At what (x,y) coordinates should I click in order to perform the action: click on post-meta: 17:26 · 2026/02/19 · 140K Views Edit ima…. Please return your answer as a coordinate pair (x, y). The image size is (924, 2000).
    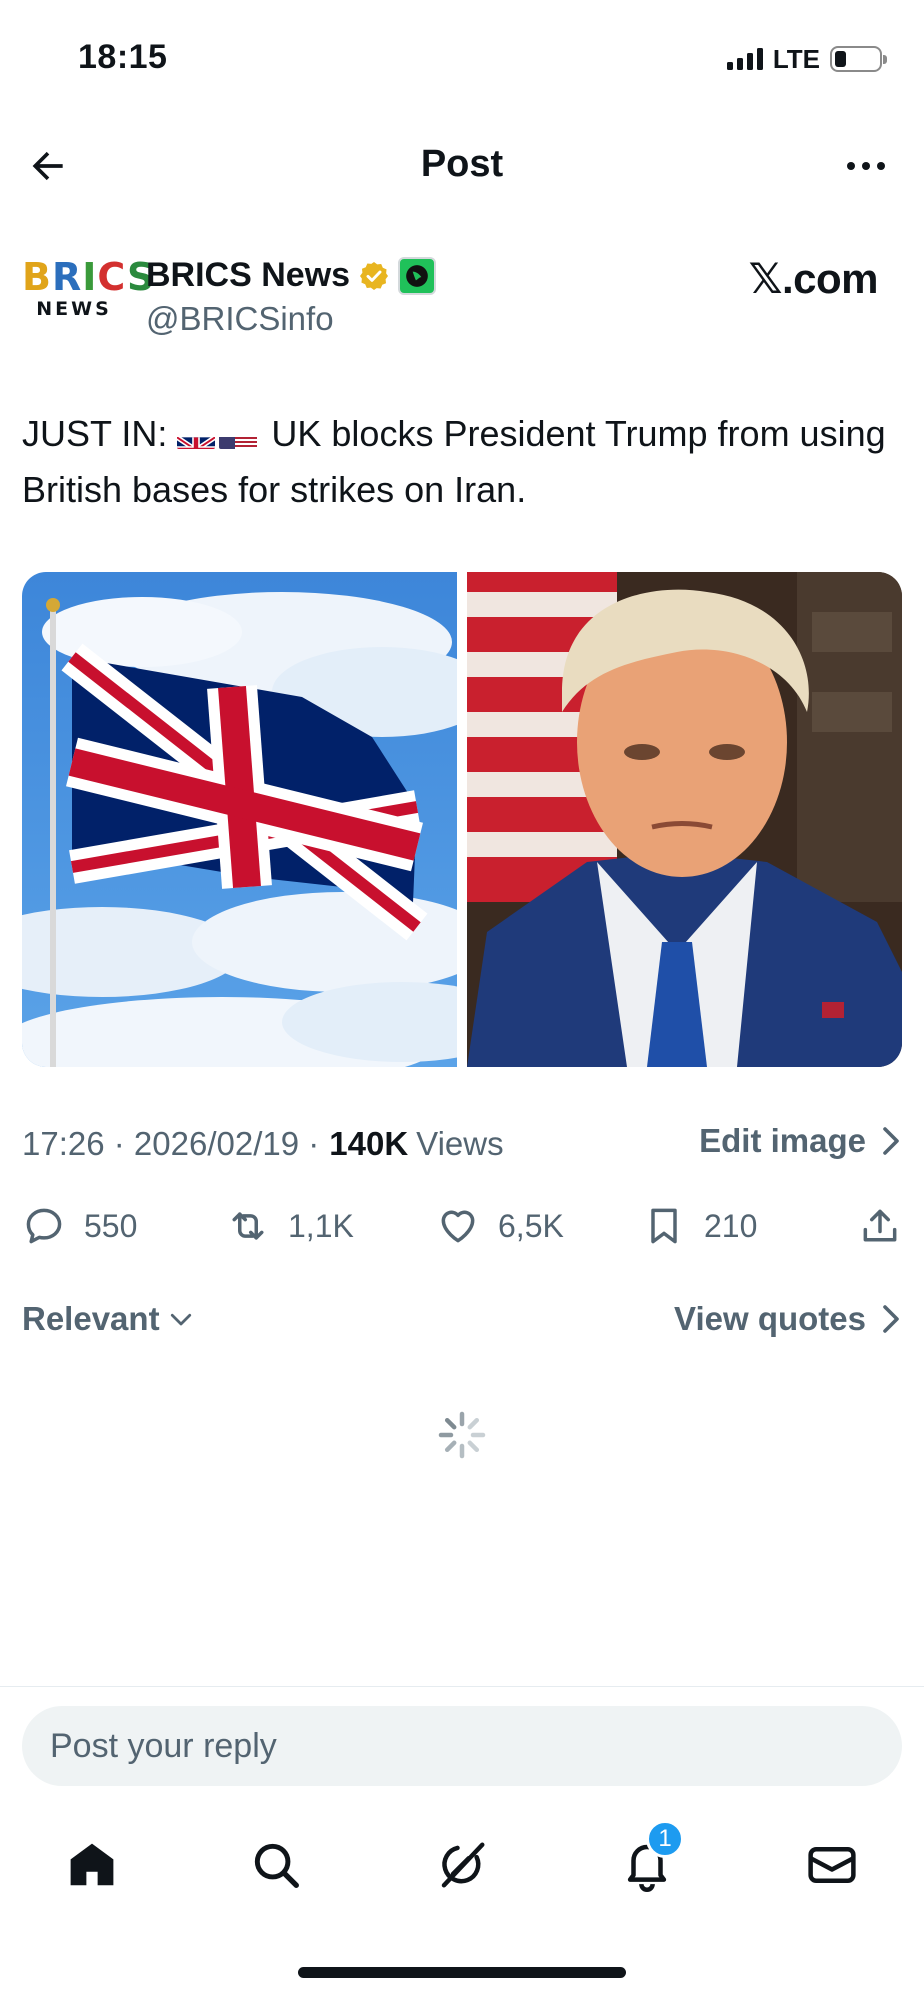
    Looking at the image, I should click on (462, 1144).